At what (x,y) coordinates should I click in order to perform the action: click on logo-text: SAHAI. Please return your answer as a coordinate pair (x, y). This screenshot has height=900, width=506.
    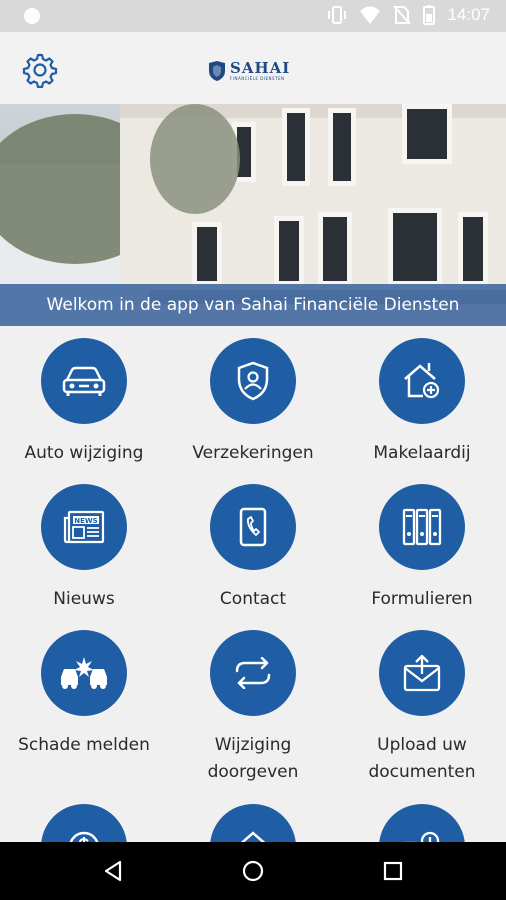
    Looking at the image, I should click on (260, 68).